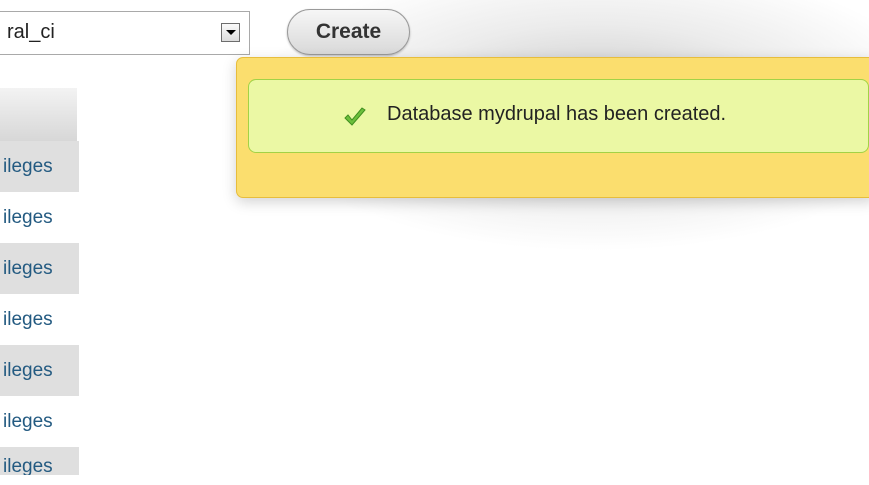 The width and height of the screenshot is (869, 485). I want to click on create-button: Create, so click(348, 32).